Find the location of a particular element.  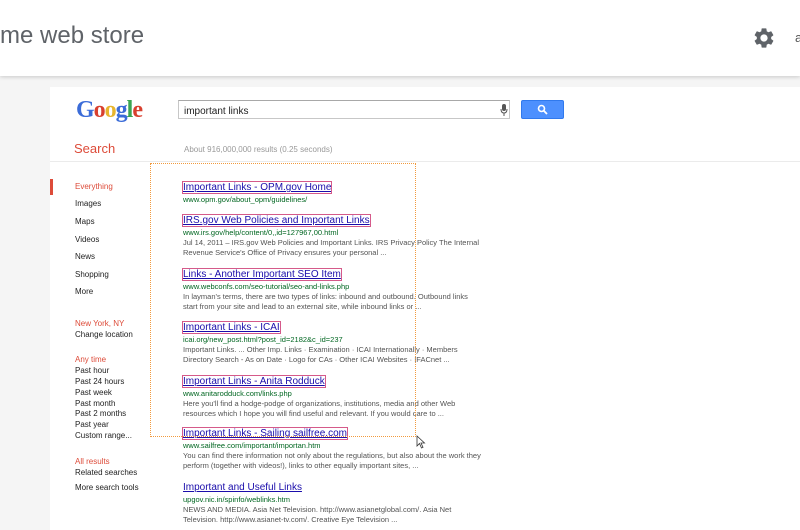

nav-shopping: Shopping is located at coordinates (92, 274).